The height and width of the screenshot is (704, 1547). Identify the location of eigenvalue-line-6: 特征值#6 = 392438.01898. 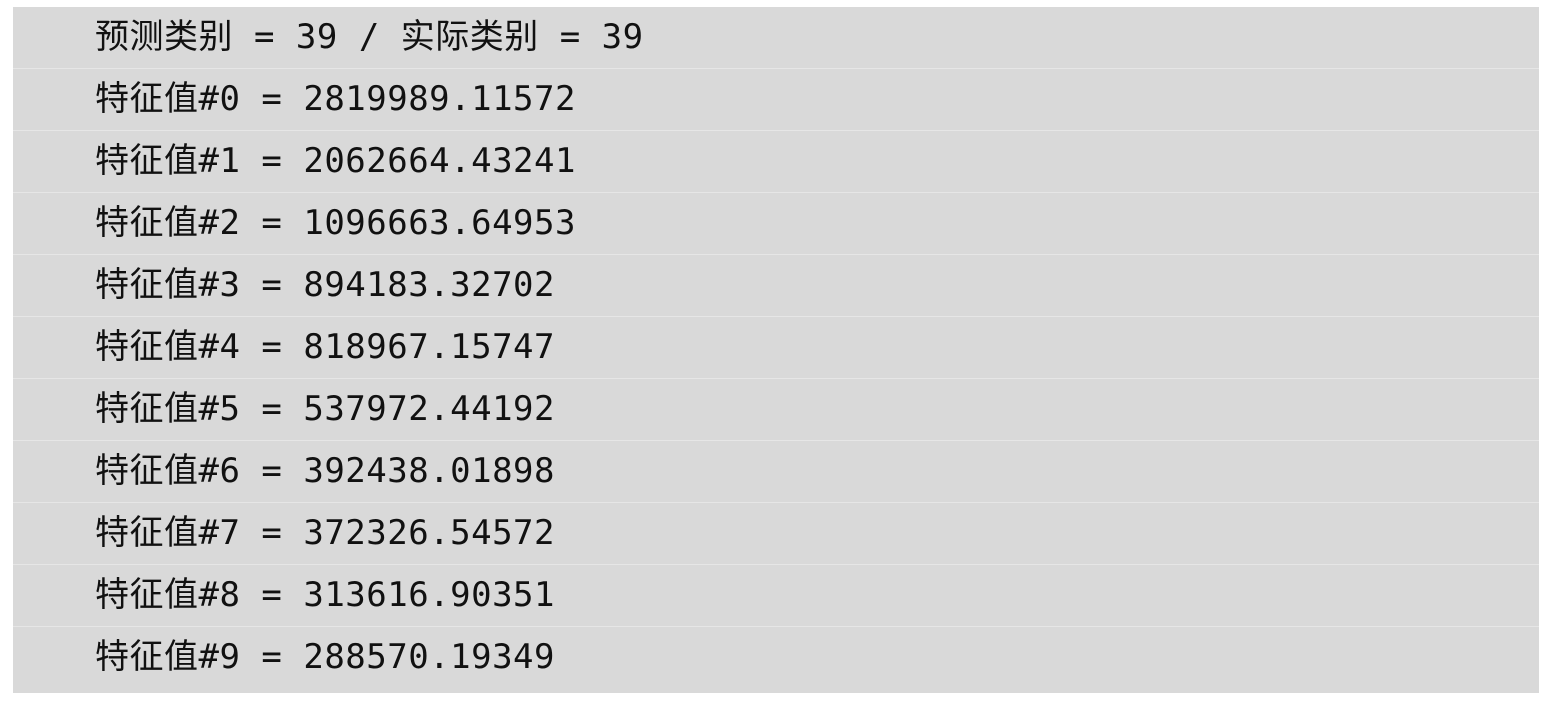
(776, 472).